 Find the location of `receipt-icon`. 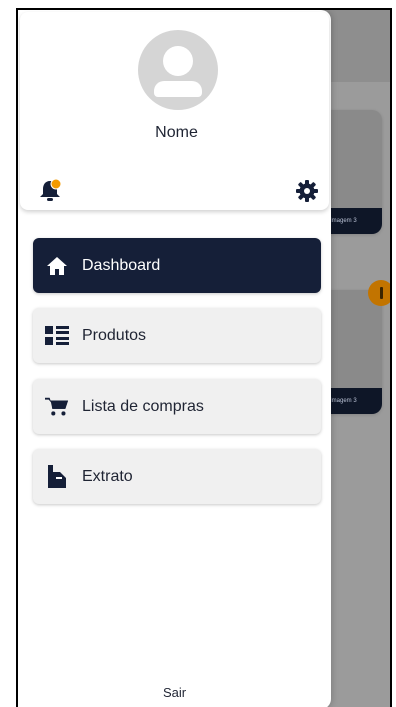

receipt-icon is located at coordinates (57, 476).